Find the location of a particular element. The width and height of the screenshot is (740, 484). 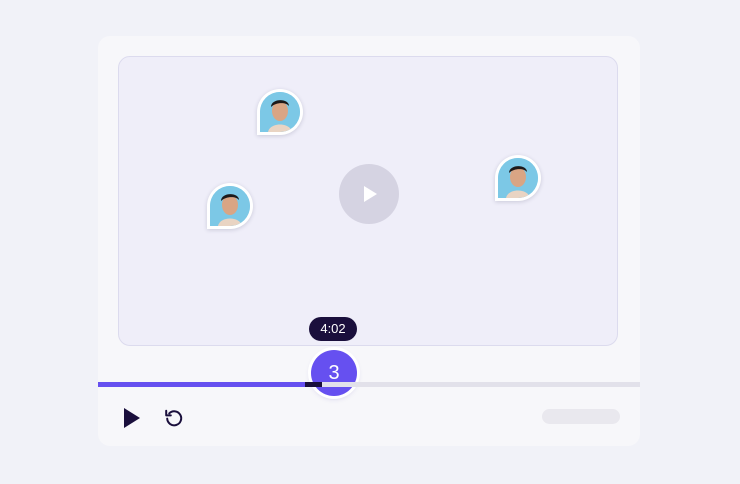

placeholder-bar is located at coordinates (581, 416).